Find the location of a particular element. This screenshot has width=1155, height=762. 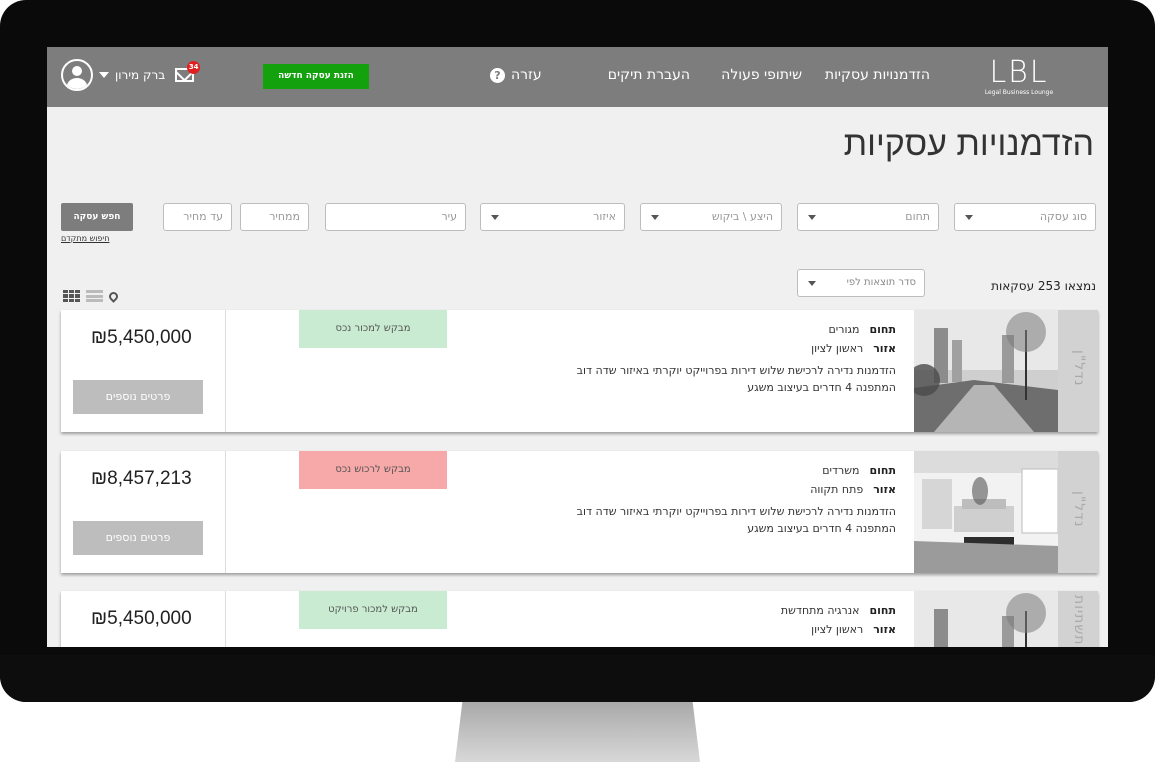

deal-type-select: סוג עסקה is located at coordinates (1025, 217).